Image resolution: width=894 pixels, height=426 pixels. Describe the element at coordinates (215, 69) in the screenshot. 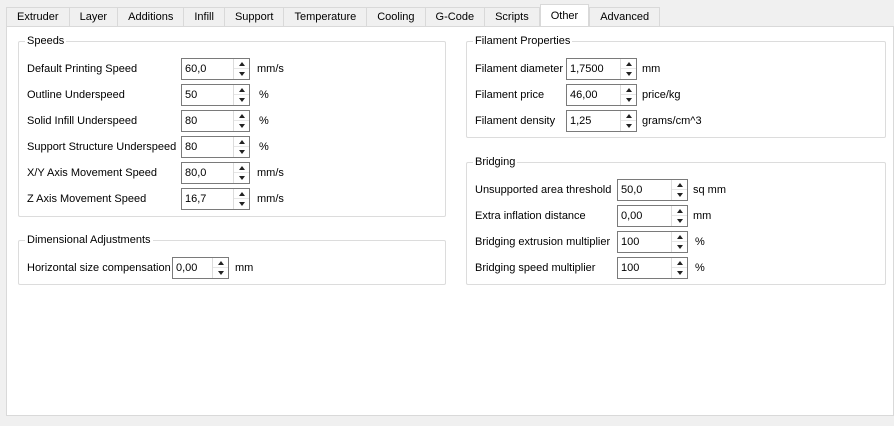

I see `default-printing-speed-spinbox: 60,0` at that location.